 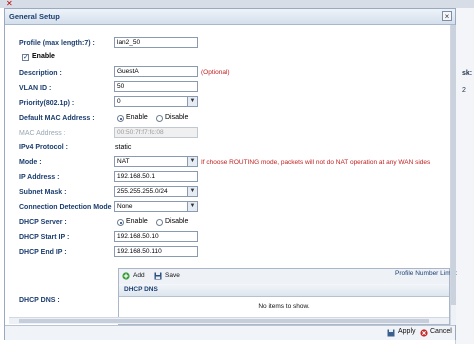 I want to click on enable-label: Enable, so click(x=43, y=56).